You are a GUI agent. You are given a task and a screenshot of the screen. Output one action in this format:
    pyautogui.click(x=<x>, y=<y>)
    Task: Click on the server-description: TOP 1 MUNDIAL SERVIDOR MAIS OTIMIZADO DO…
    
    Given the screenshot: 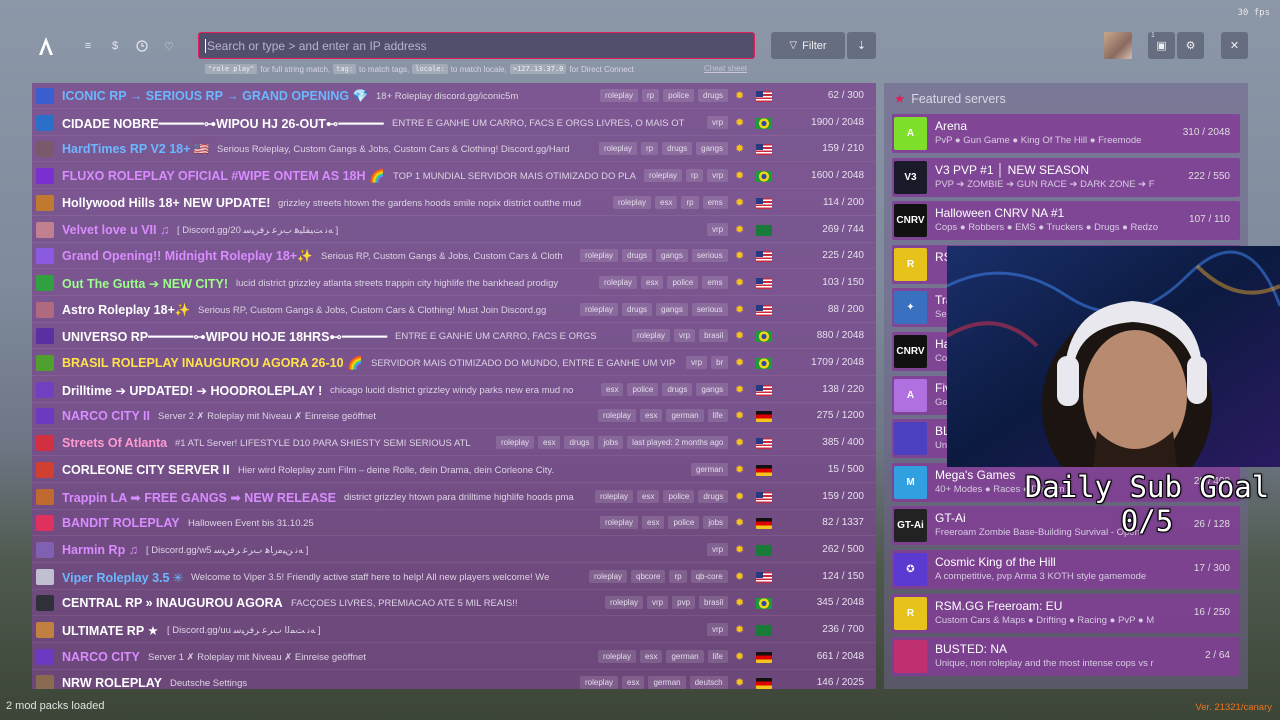 What is the action you would take?
    pyautogui.click(x=514, y=177)
    